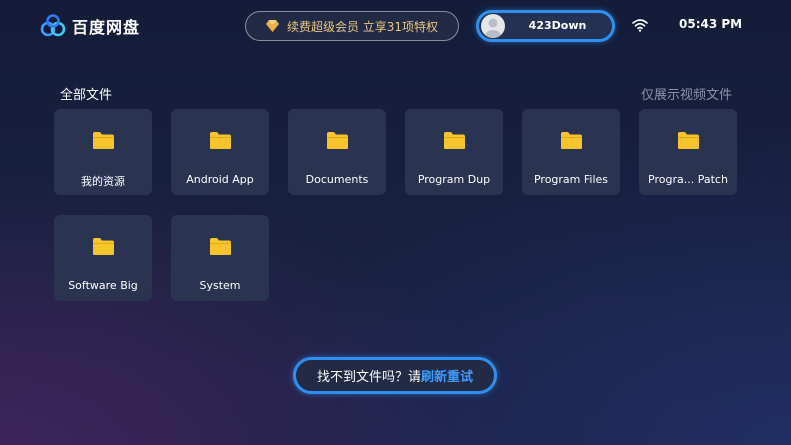  What do you see at coordinates (454, 179) in the screenshot?
I see `folder-label: Program Dup` at bounding box center [454, 179].